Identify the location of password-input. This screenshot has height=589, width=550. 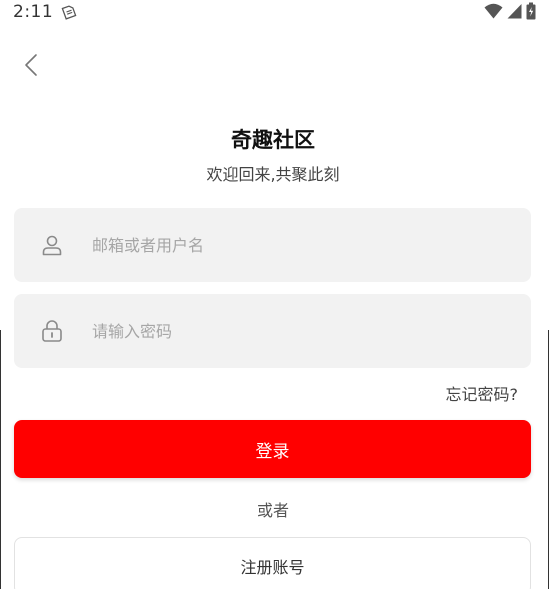
(292, 331).